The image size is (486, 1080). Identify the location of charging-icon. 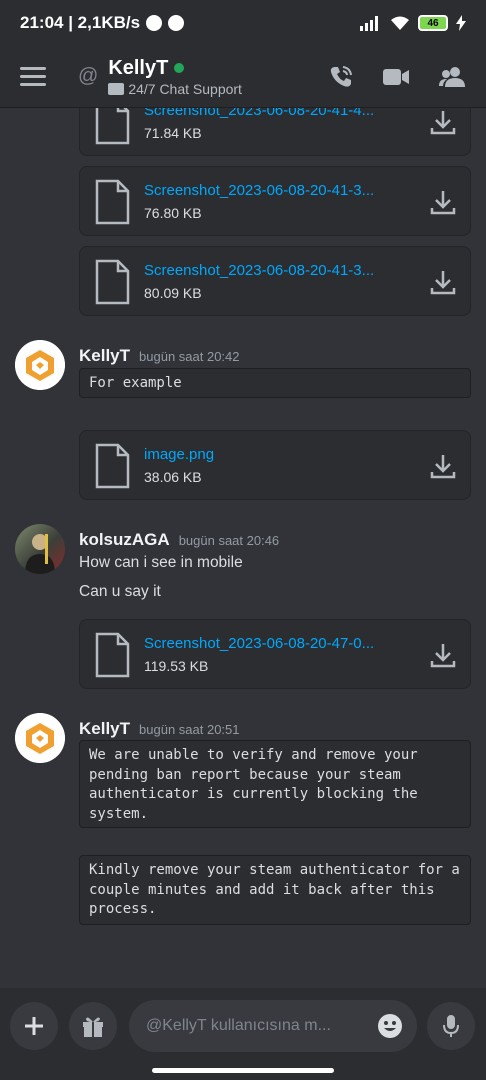
(461, 23).